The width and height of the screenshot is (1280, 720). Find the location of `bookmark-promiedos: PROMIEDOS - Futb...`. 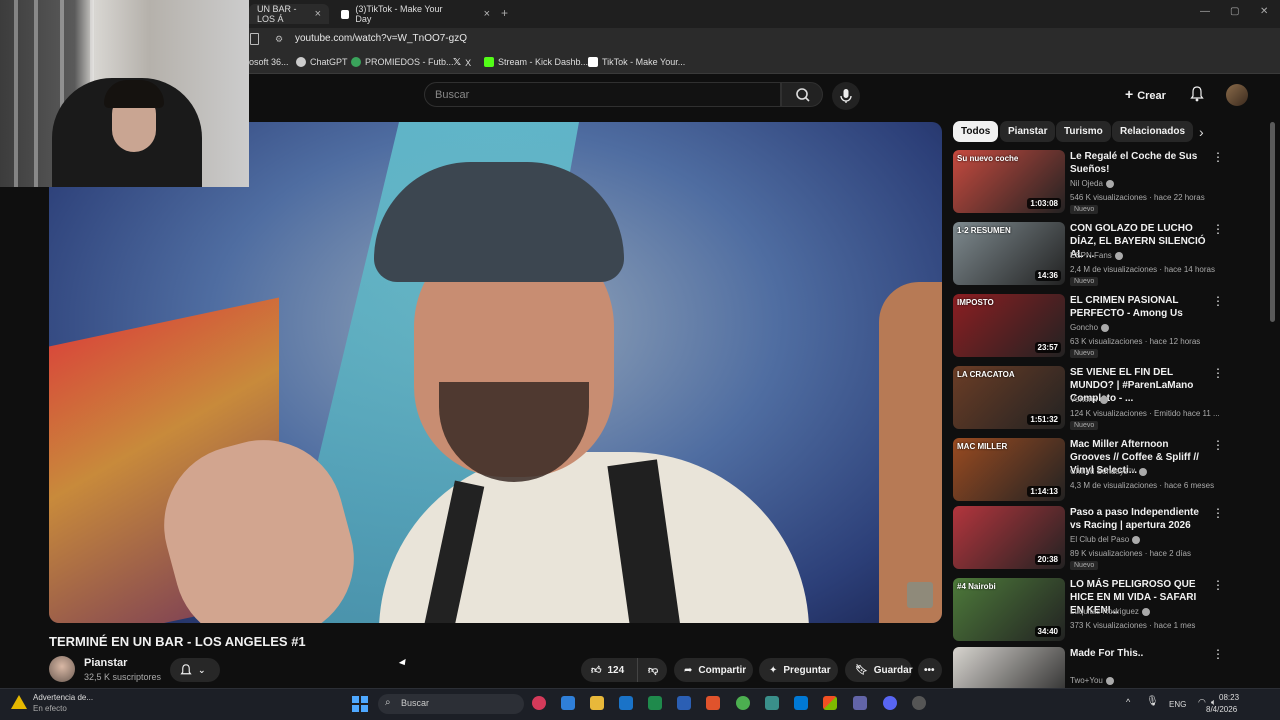

bookmark-promiedos: PROMIEDOS - Futb... is located at coordinates (402, 62).